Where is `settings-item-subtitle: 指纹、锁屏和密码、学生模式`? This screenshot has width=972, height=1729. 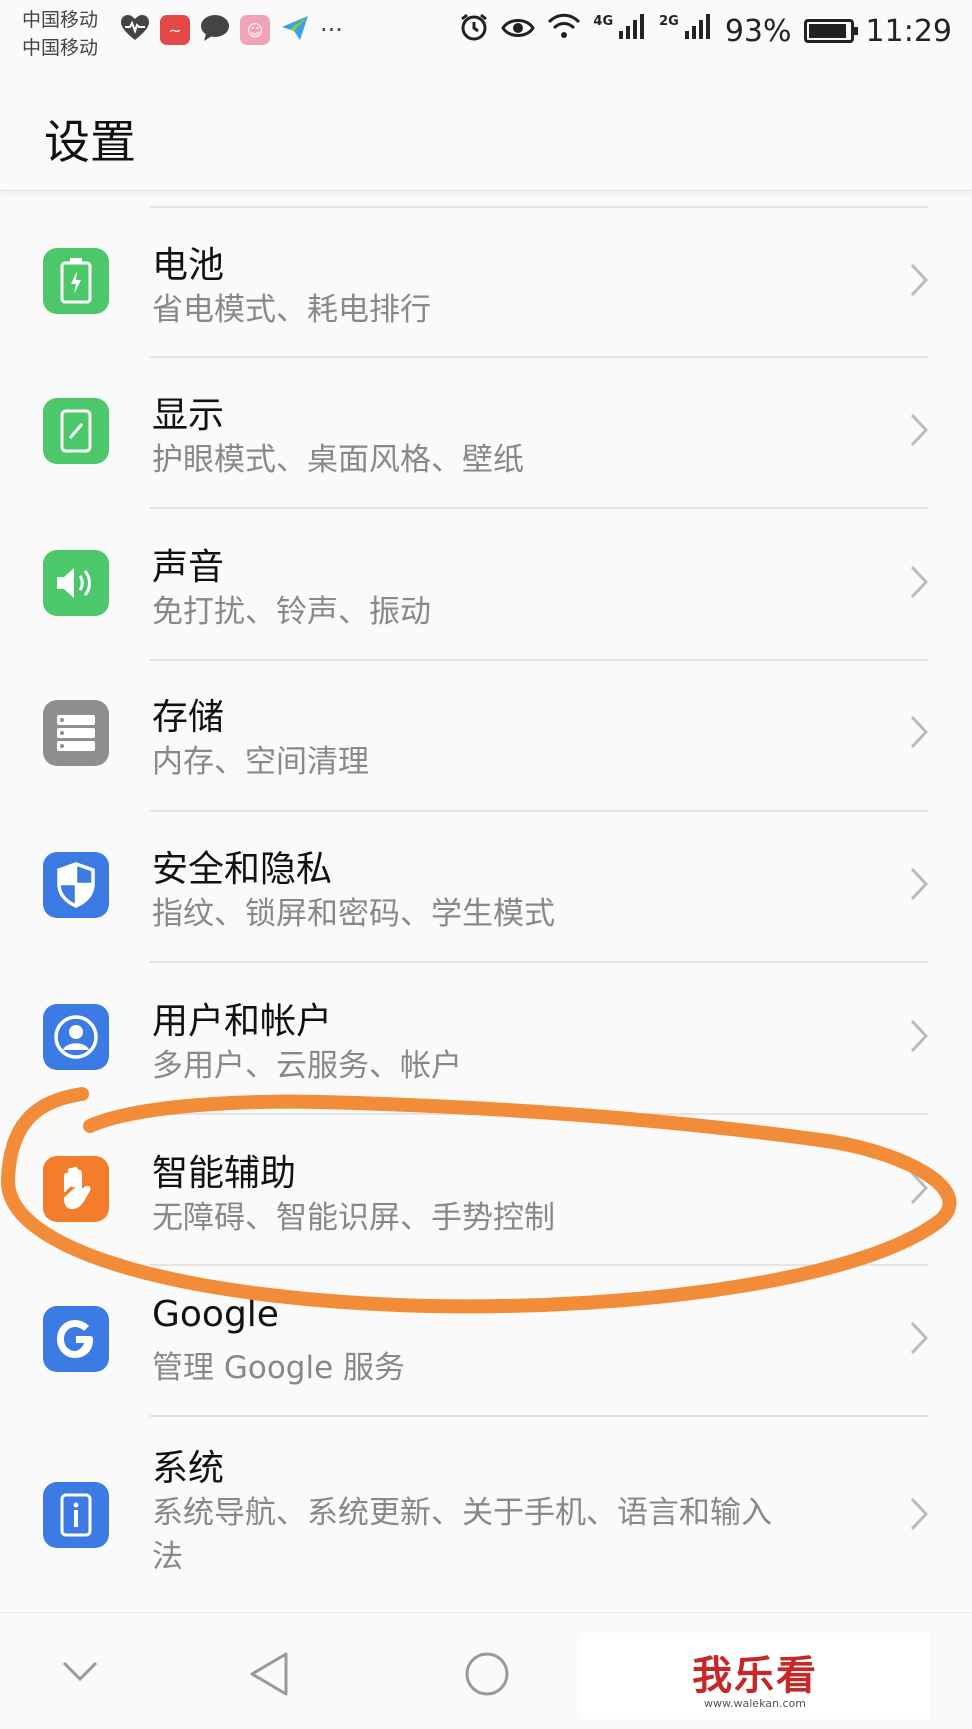
settings-item-subtitle: 指纹、锁屏和密码、学生模式 is located at coordinates (353, 914).